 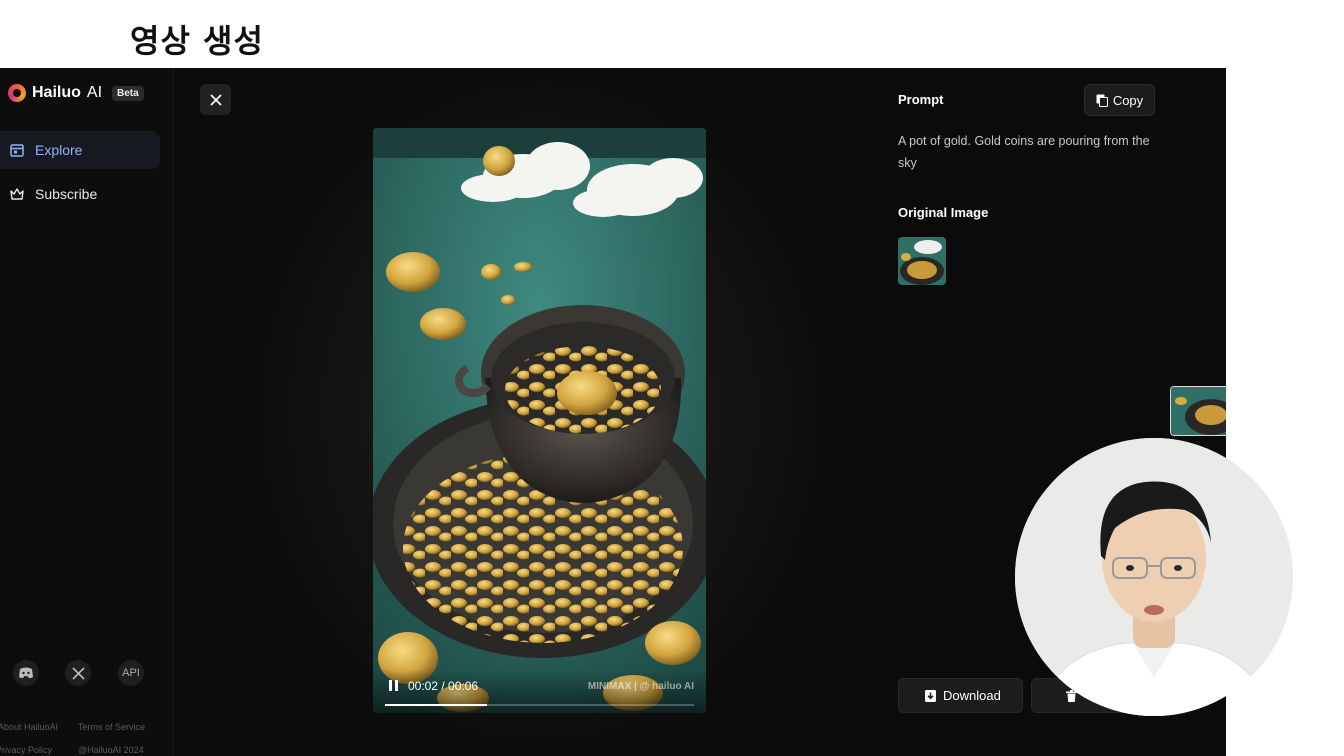 What do you see at coordinates (930, 695) in the screenshot?
I see `download-icon` at bounding box center [930, 695].